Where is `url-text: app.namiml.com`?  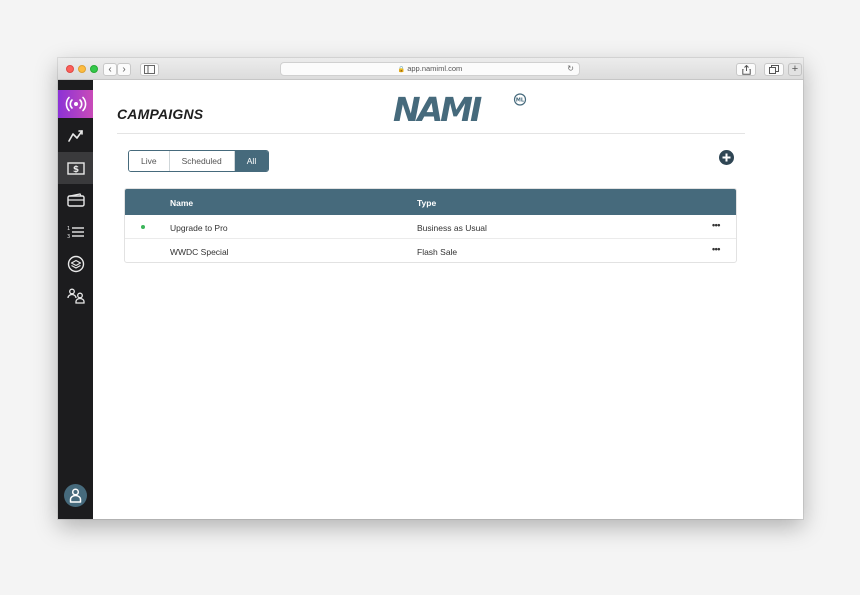
url-text: app.namiml.com is located at coordinates (435, 68).